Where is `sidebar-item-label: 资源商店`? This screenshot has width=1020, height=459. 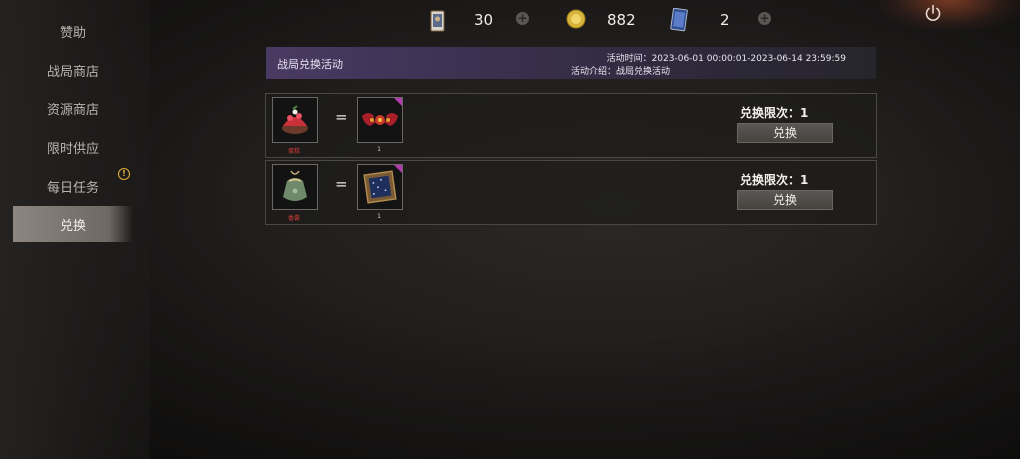
sidebar-item-label: 资源商店 is located at coordinates (72, 110).